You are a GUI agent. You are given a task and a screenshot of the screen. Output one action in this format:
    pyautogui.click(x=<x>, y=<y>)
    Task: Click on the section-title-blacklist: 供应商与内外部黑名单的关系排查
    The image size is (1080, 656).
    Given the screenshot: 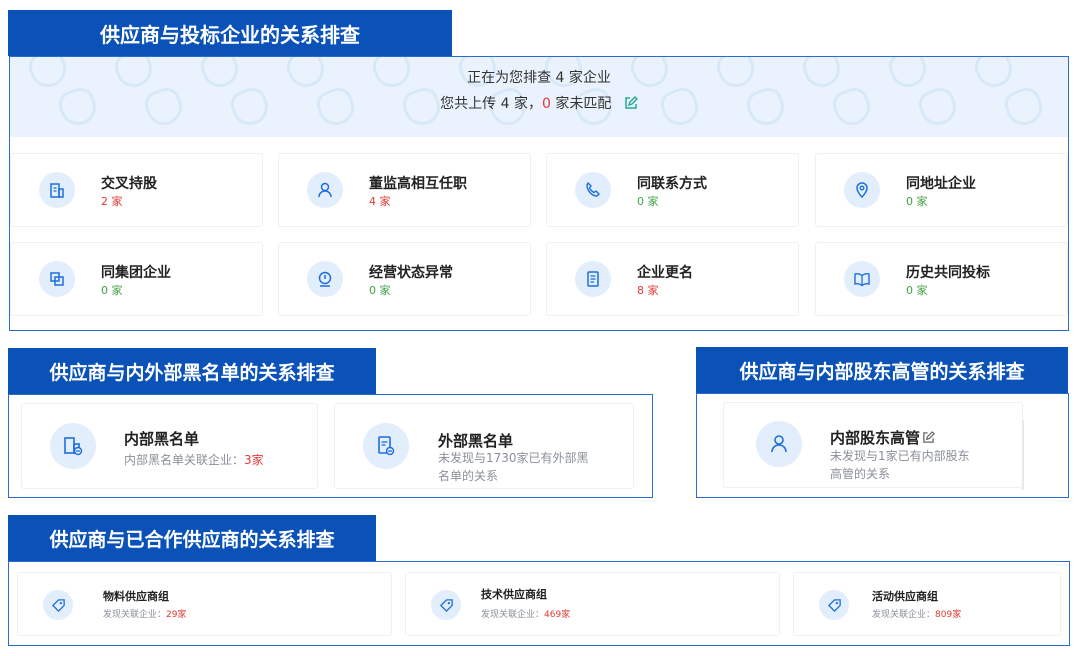 What is the action you would take?
    pyautogui.click(x=192, y=371)
    